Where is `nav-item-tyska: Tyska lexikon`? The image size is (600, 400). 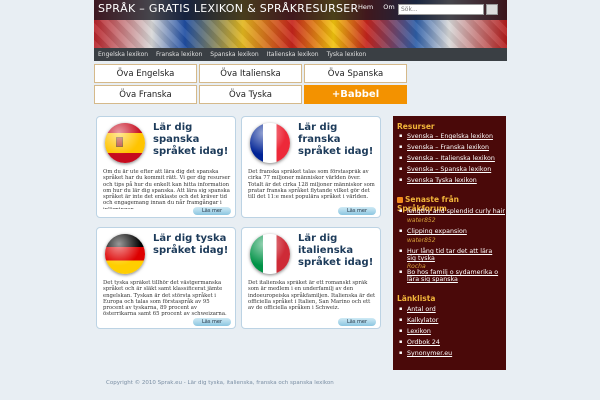
nav-item-tyska: Tyska lexikon is located at coordinates (347, 54).